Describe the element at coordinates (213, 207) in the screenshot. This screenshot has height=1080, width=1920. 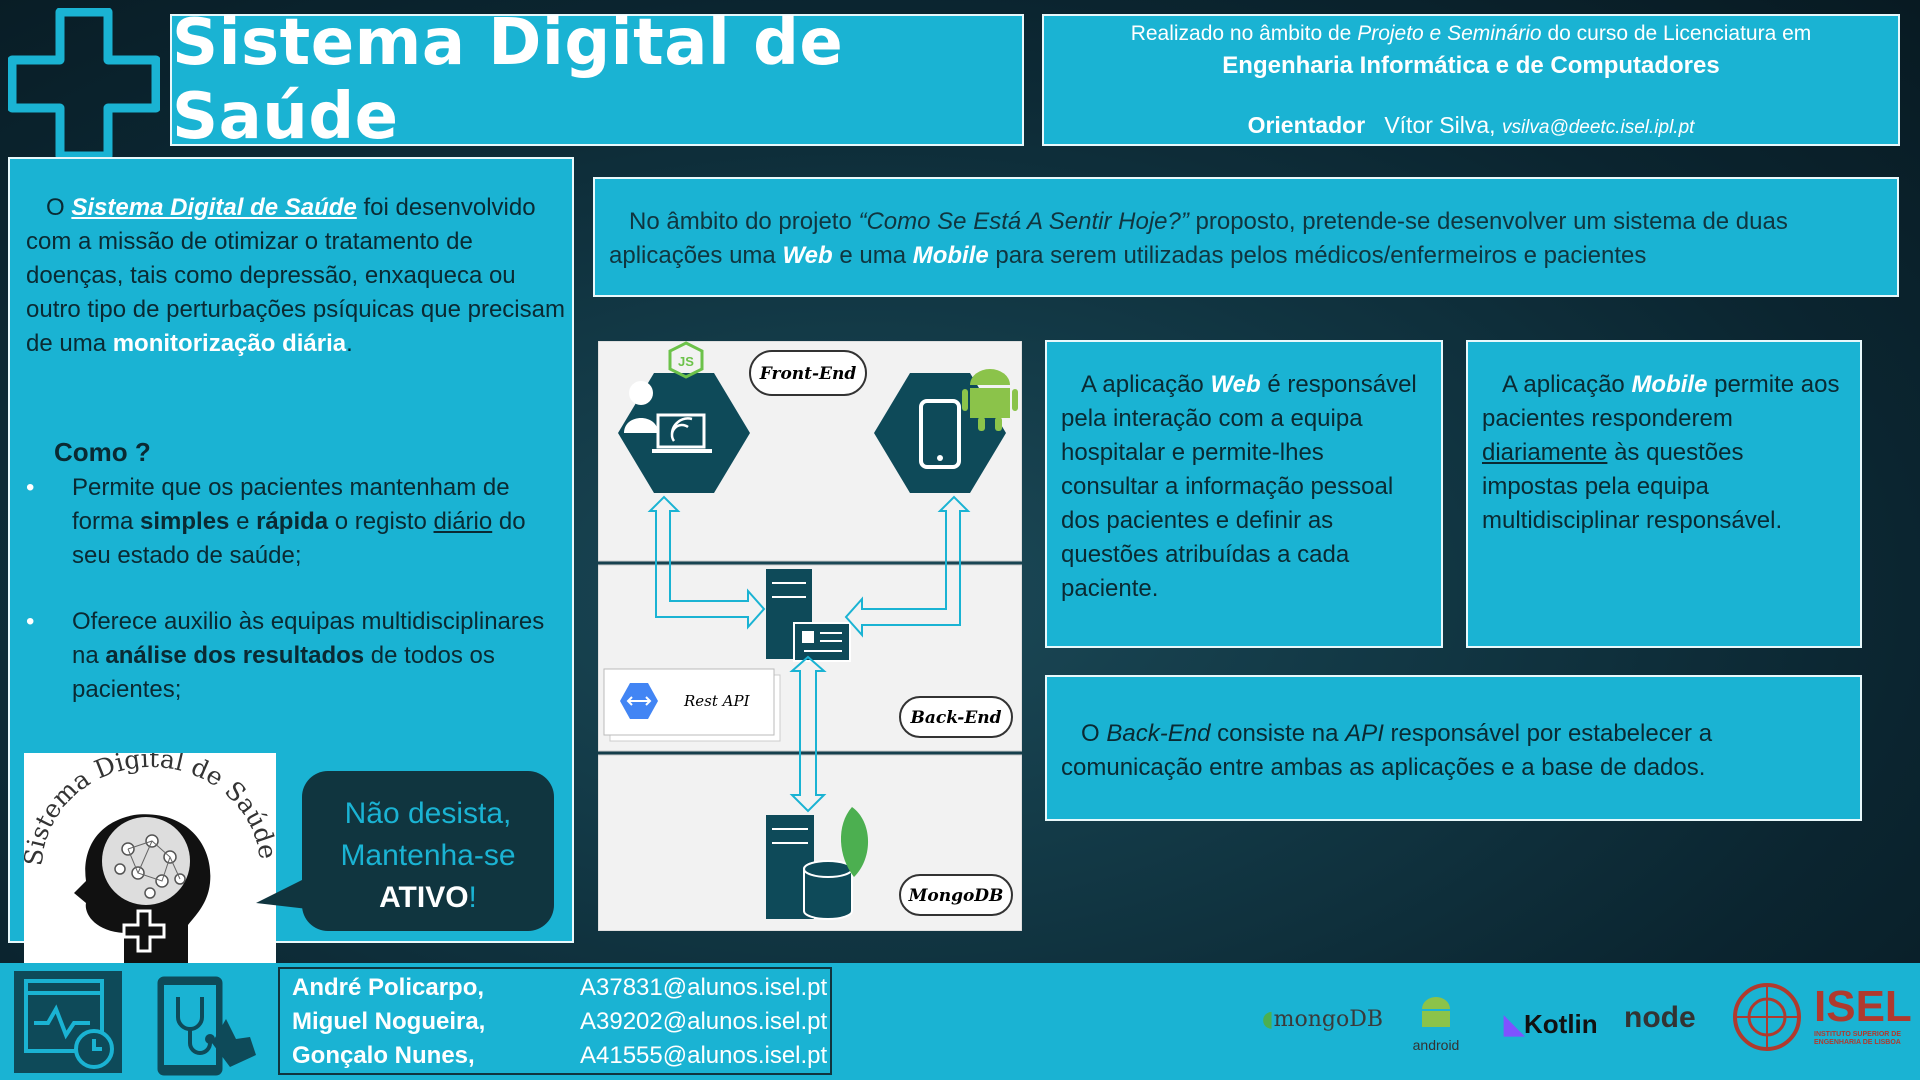
I see `system-name-link: Sistema Digital de Saúde` at that location.